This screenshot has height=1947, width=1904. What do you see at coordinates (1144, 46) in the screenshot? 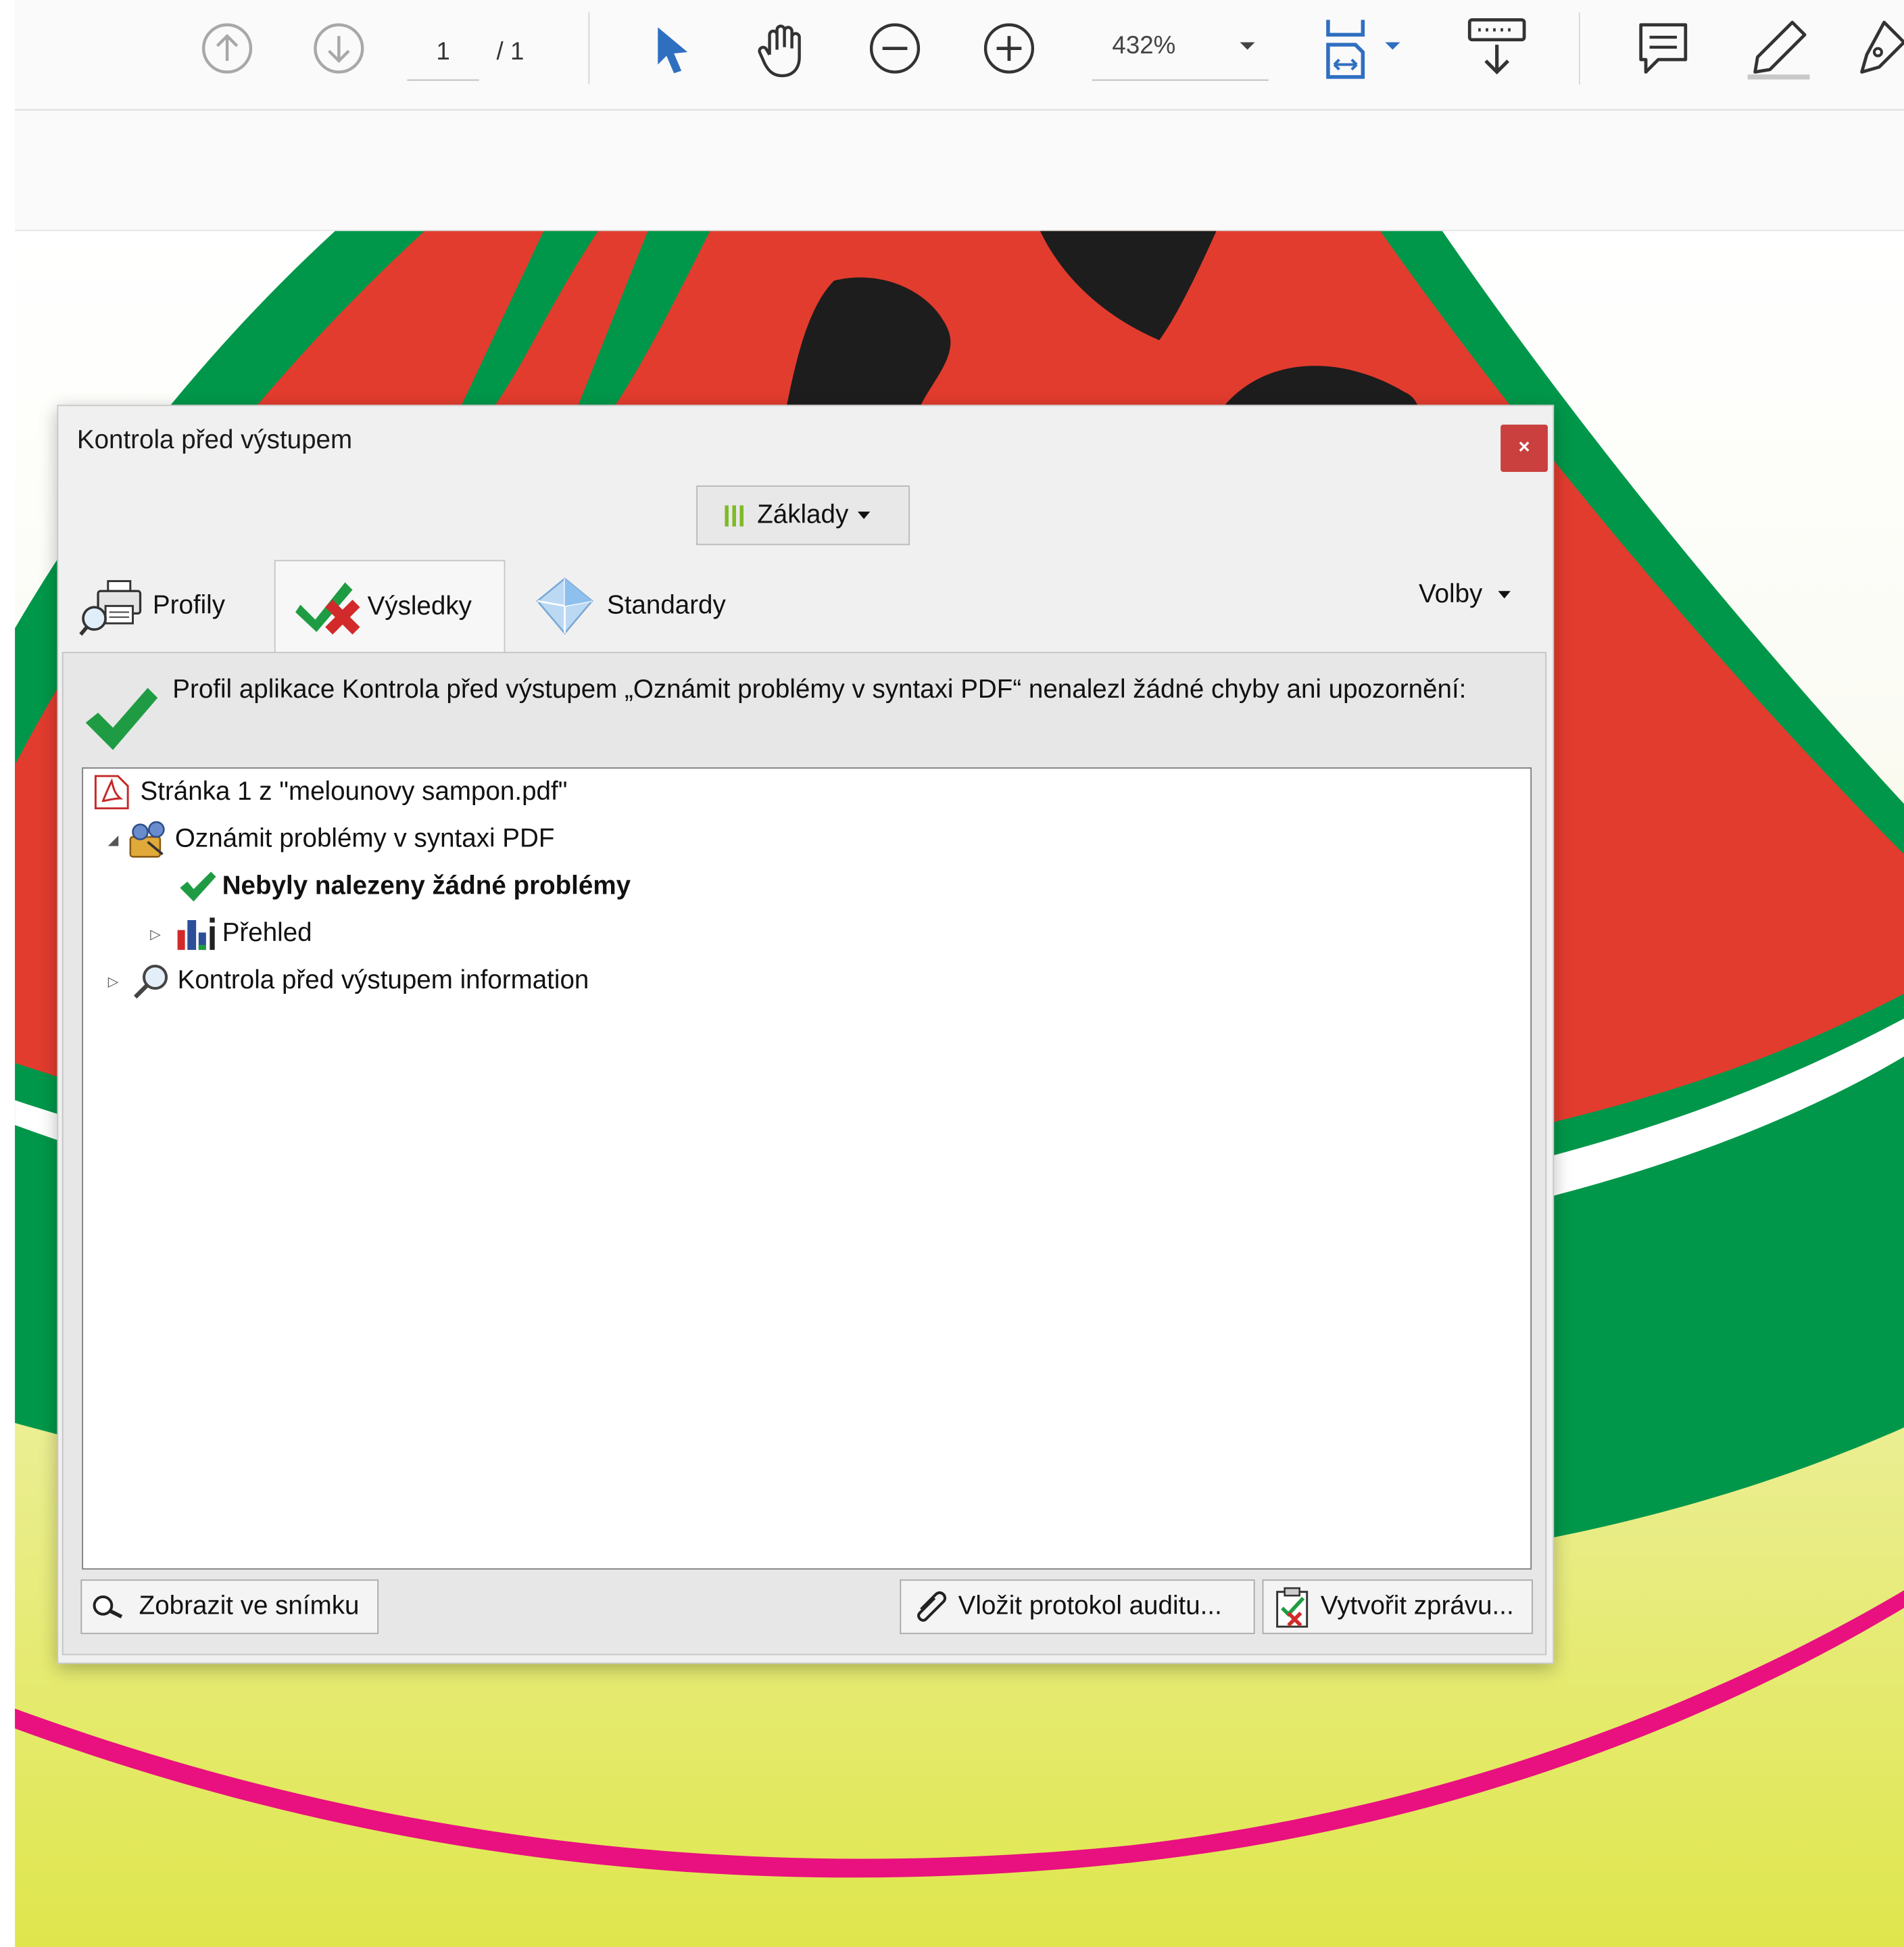
I see `zoom-value: 432%` at bounding box center [1144, 46].